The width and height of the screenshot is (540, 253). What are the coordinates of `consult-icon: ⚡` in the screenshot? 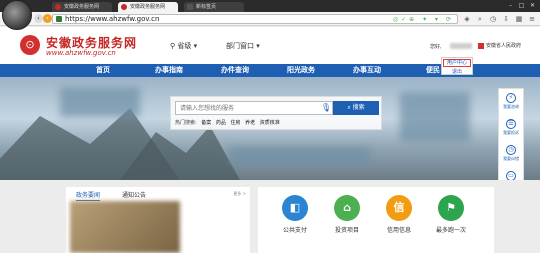 It's located at (511, 98).